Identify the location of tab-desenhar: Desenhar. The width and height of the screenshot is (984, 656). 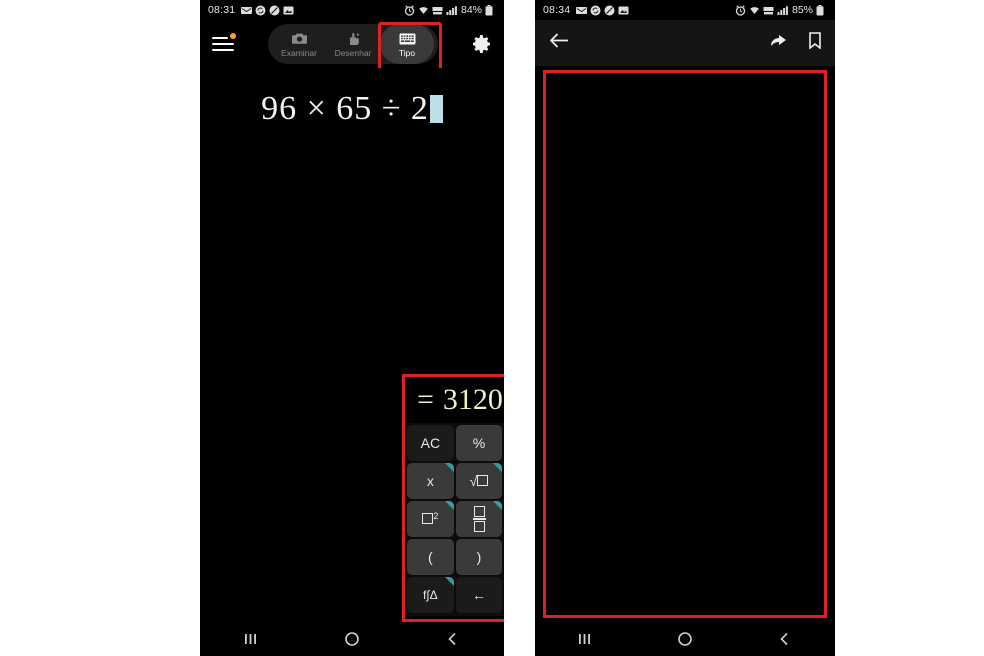
(353, 44).